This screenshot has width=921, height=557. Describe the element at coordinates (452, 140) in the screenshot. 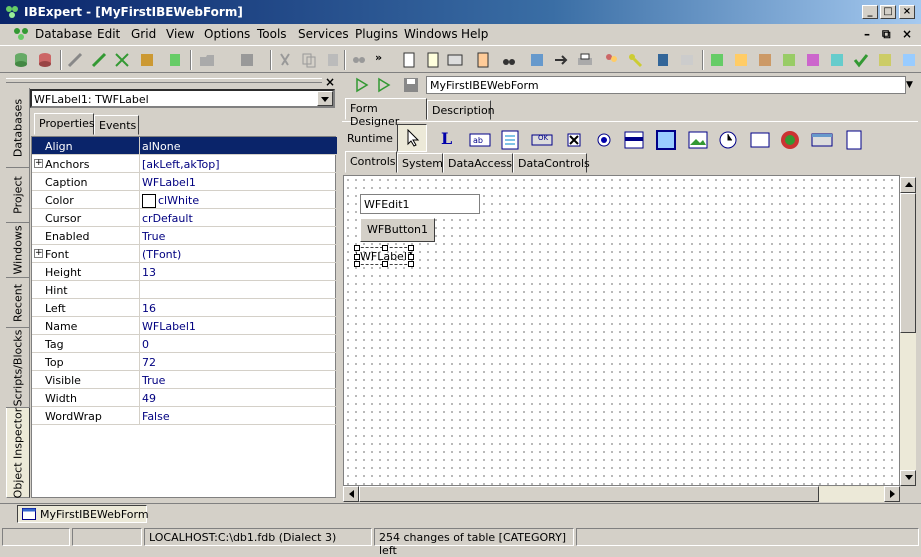

I see `label-component-icon: L` at that location.